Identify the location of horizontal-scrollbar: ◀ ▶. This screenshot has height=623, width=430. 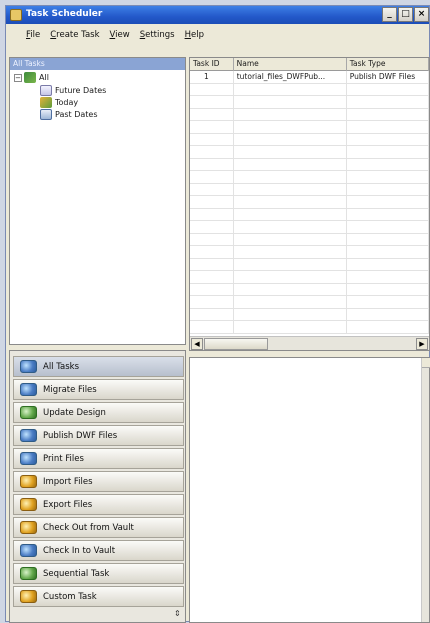
(309, 343).